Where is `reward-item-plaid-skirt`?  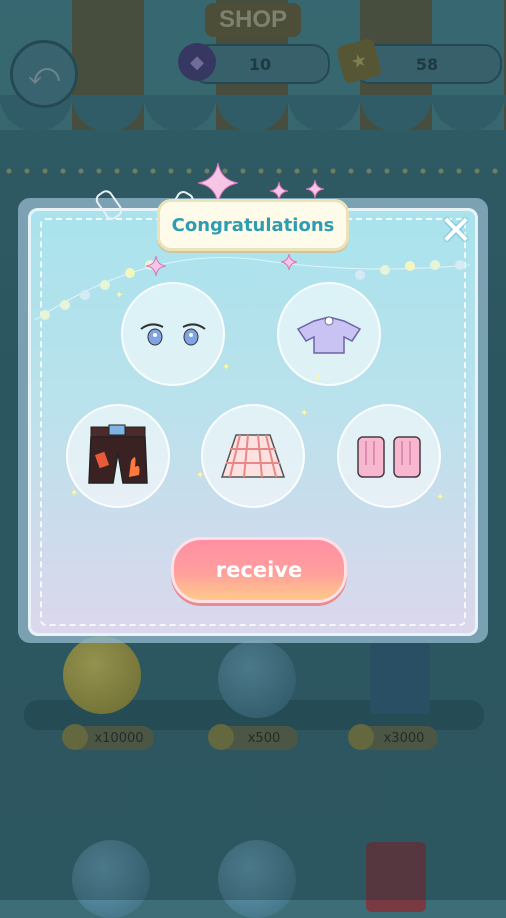 reward-item-plaid-skirt is located at coordinates (253, 456).